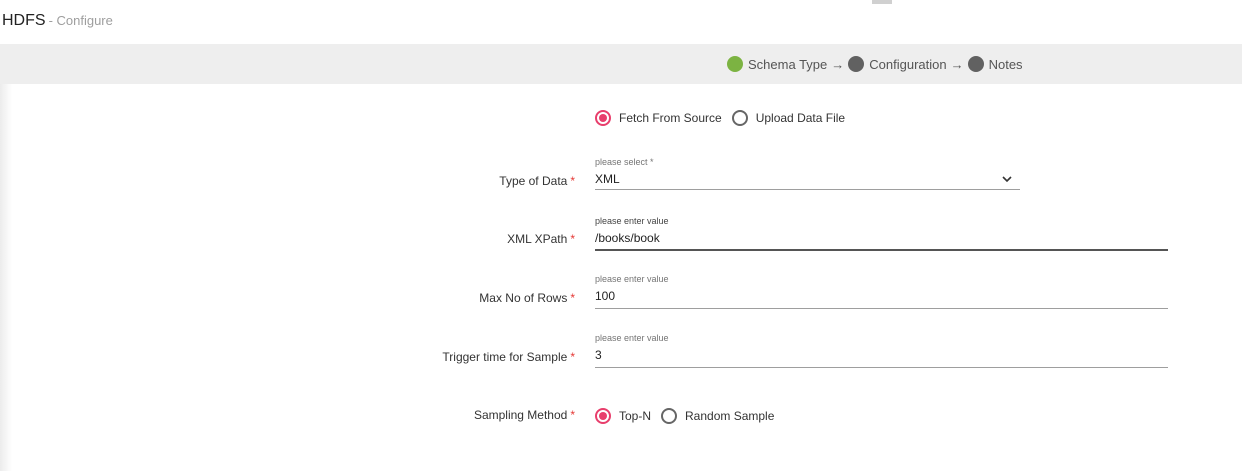  Describe the element at coordinates (537, 239) in the screenshot. I see `xml-xpath-label-text: XML XPath` at that location.